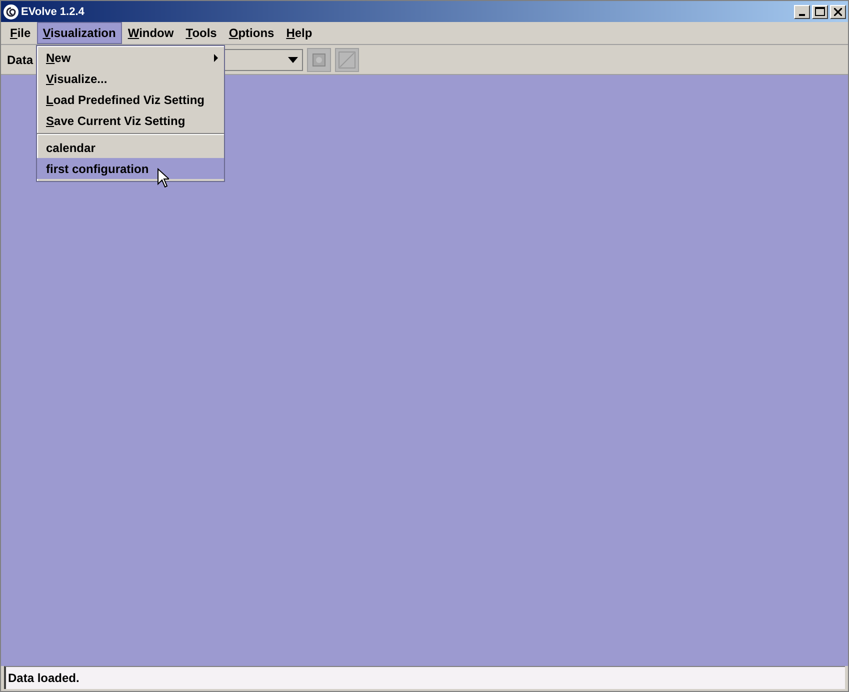  Describe the element at coordinates (802, 15) in the screenshot. I see `minimize-icon` at that location.